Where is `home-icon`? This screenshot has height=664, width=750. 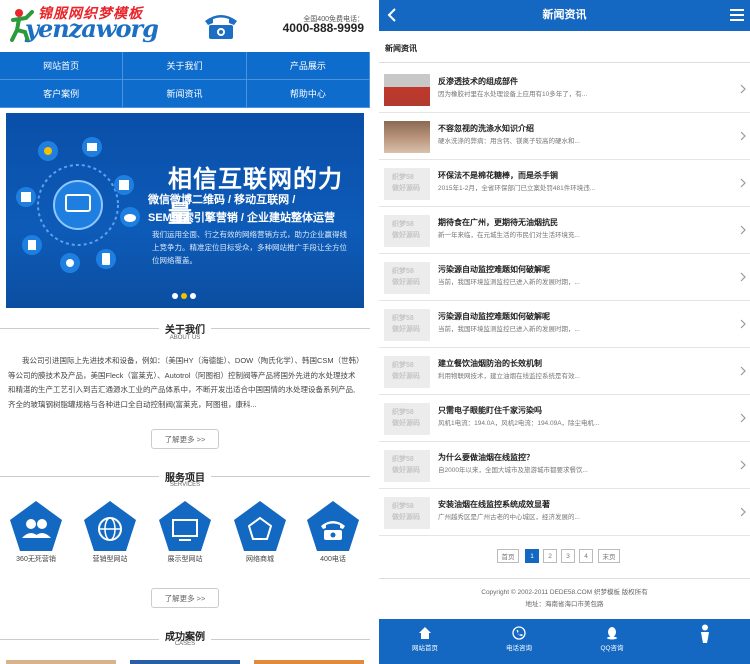
home-icon is located at coordinates (425, 633).